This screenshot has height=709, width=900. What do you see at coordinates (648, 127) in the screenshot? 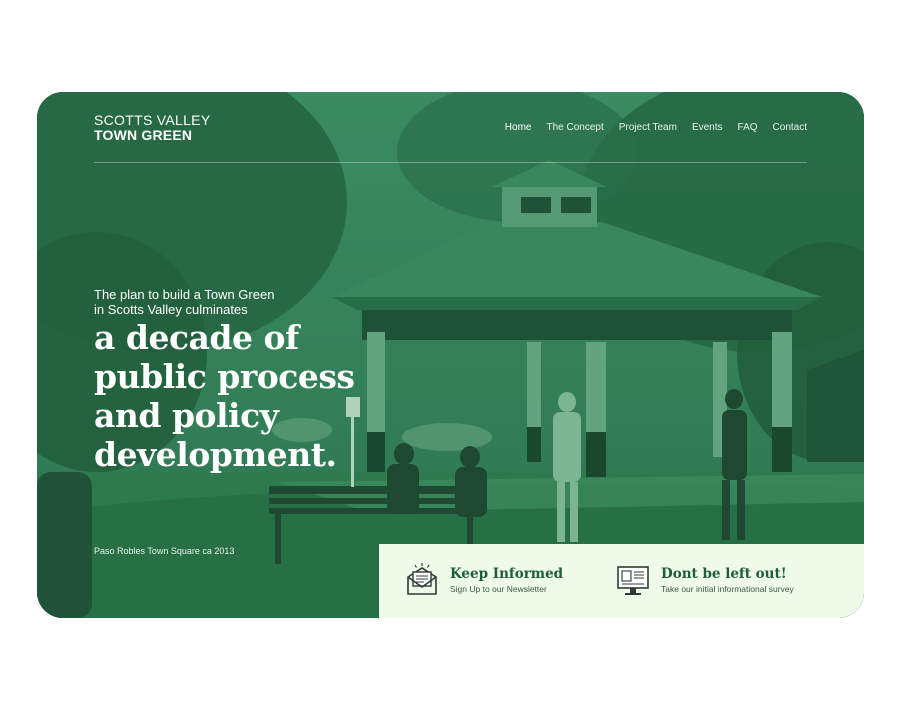
I see `nav-project-team: Project Team` at bounding box center [648, 127].